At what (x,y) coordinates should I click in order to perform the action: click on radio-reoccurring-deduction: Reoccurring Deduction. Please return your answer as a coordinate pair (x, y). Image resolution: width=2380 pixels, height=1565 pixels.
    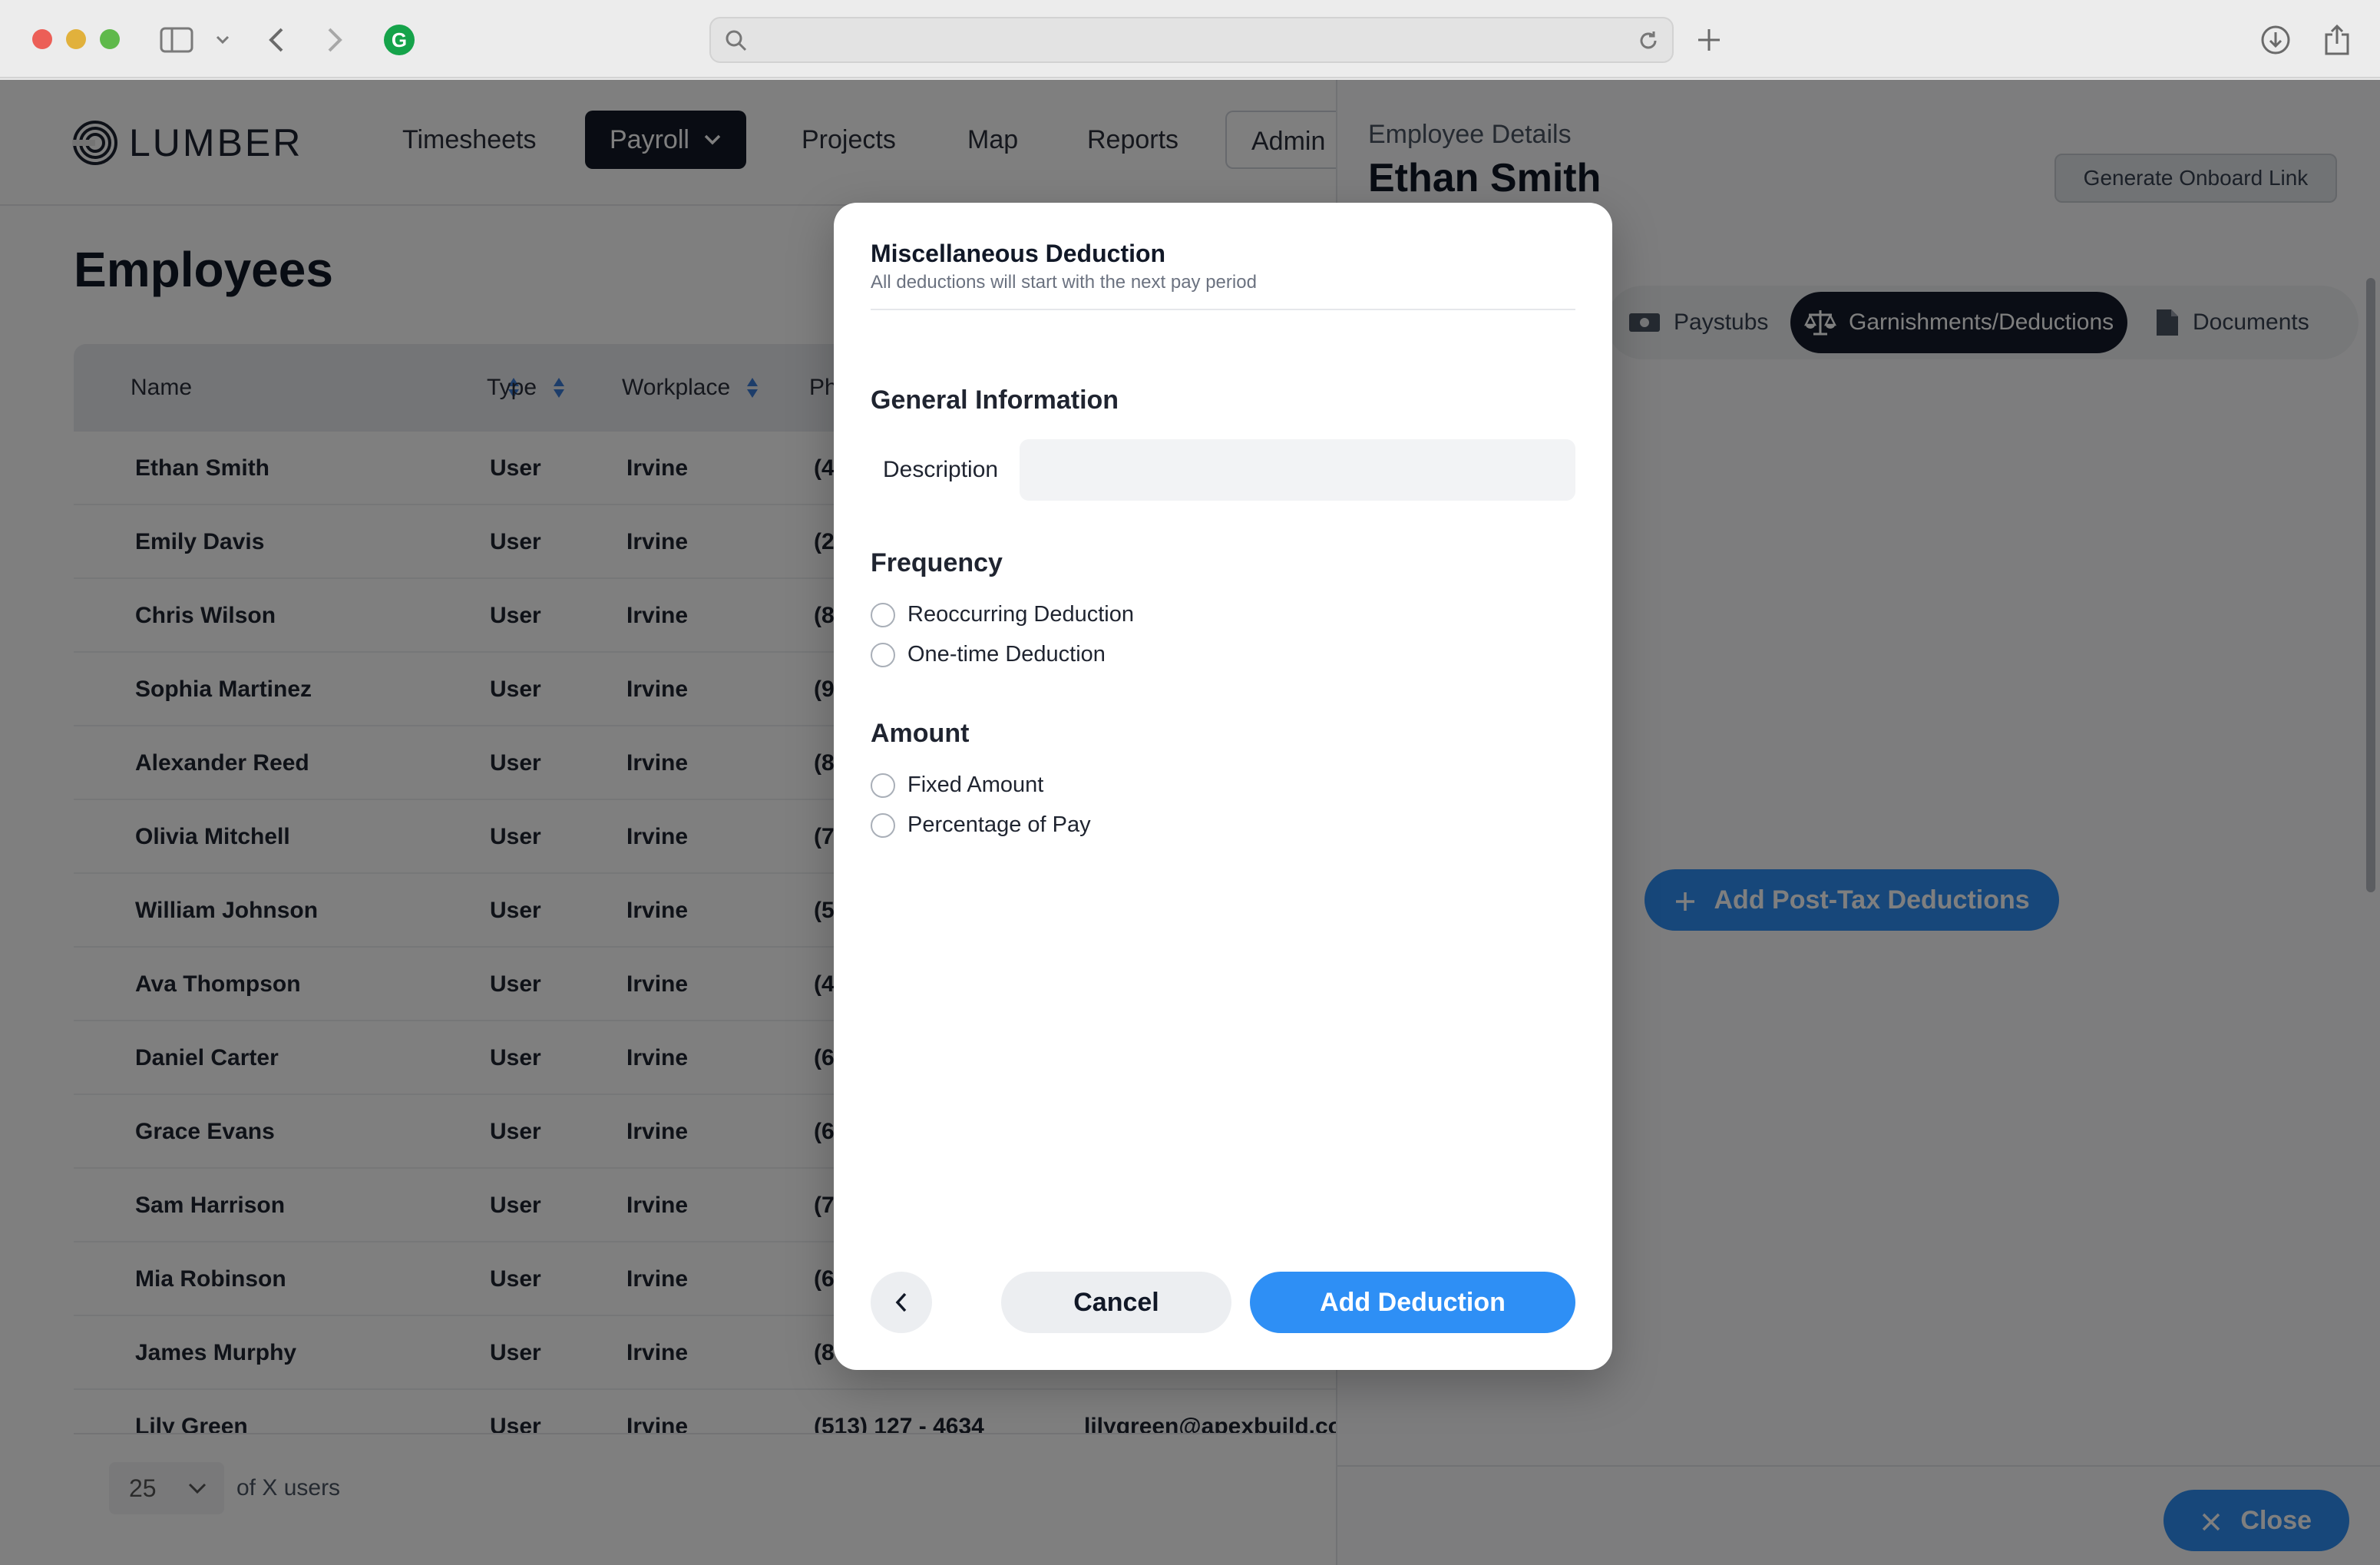
    Looking at the image, I should click on (1002, 614).